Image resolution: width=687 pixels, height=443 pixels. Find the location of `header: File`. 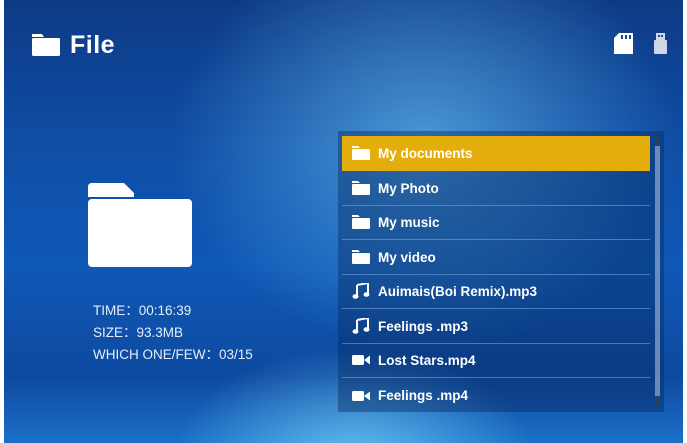

header: File is located at coordinates (73, 45).